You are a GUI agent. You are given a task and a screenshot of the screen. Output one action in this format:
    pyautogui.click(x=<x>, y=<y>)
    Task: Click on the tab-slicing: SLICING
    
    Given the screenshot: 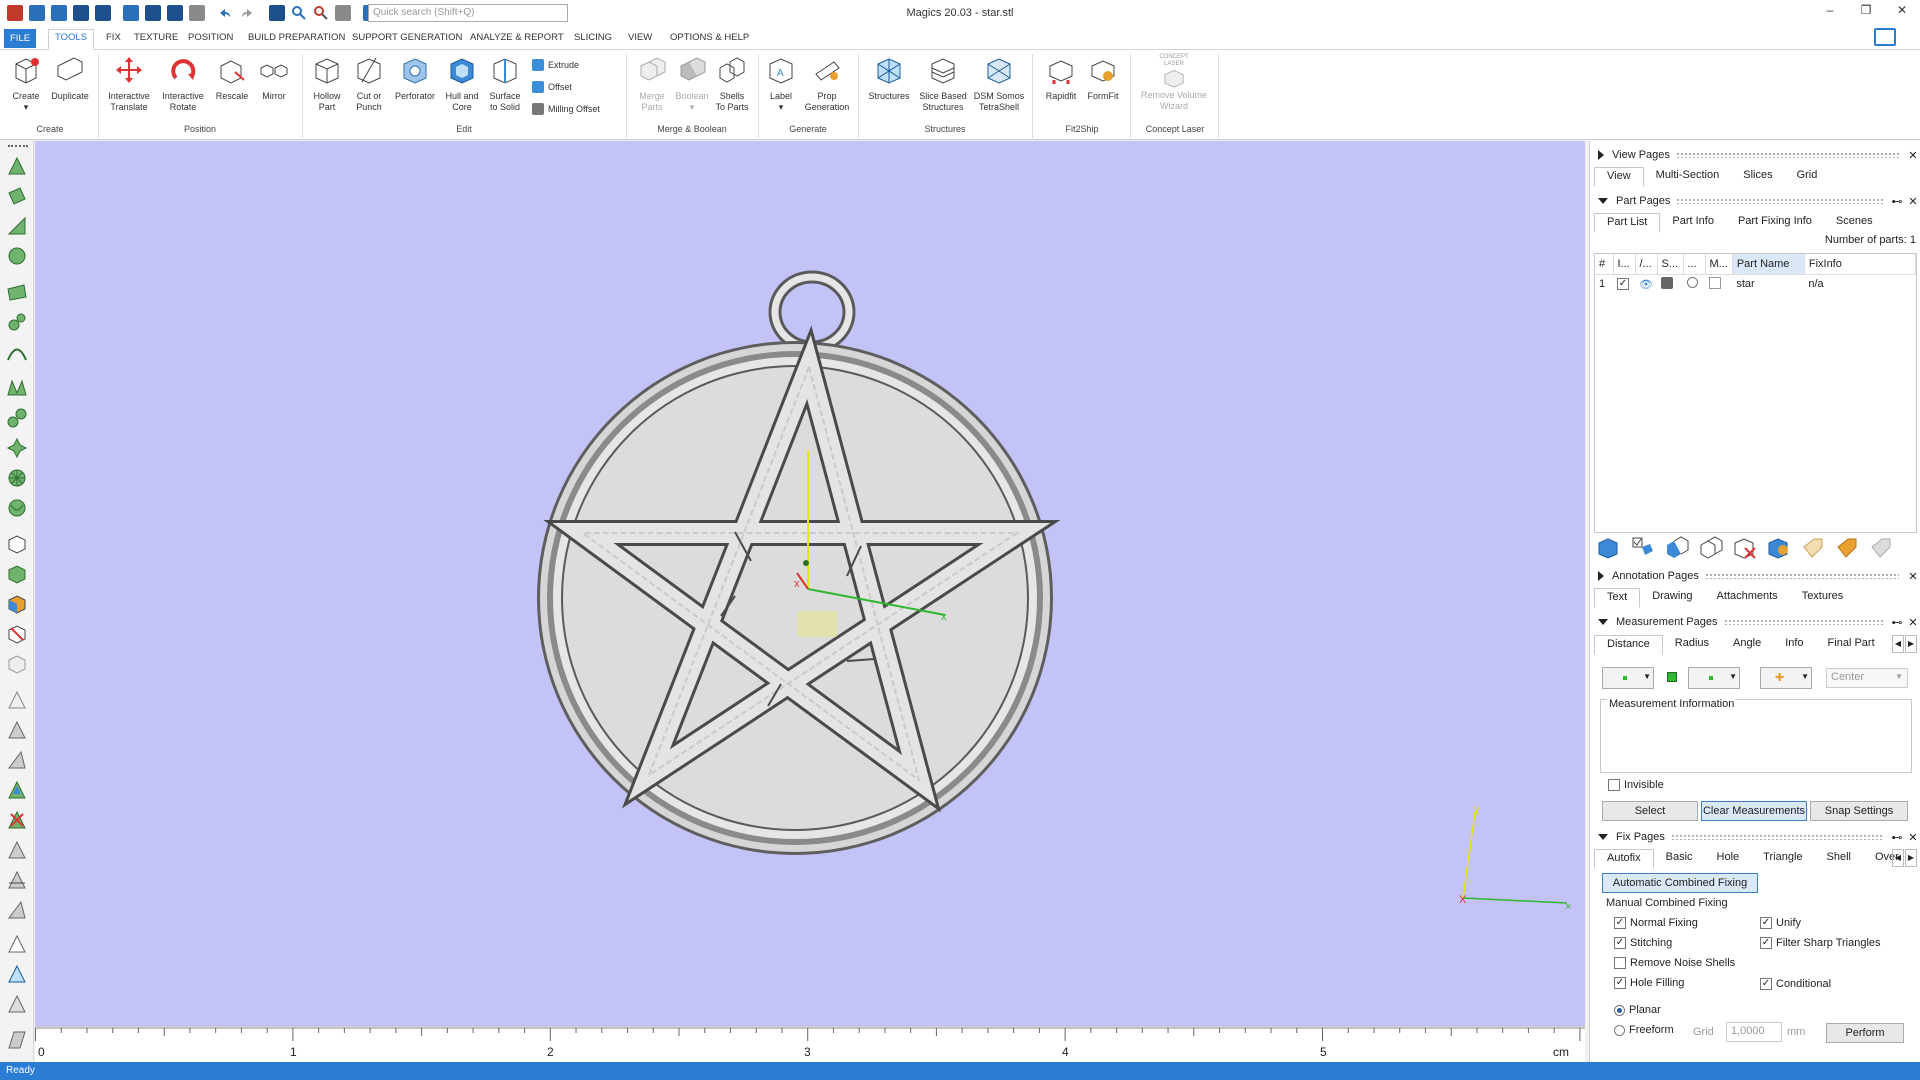 What is the action you would take?
    pyautogui.click(x=593, y=38)
    